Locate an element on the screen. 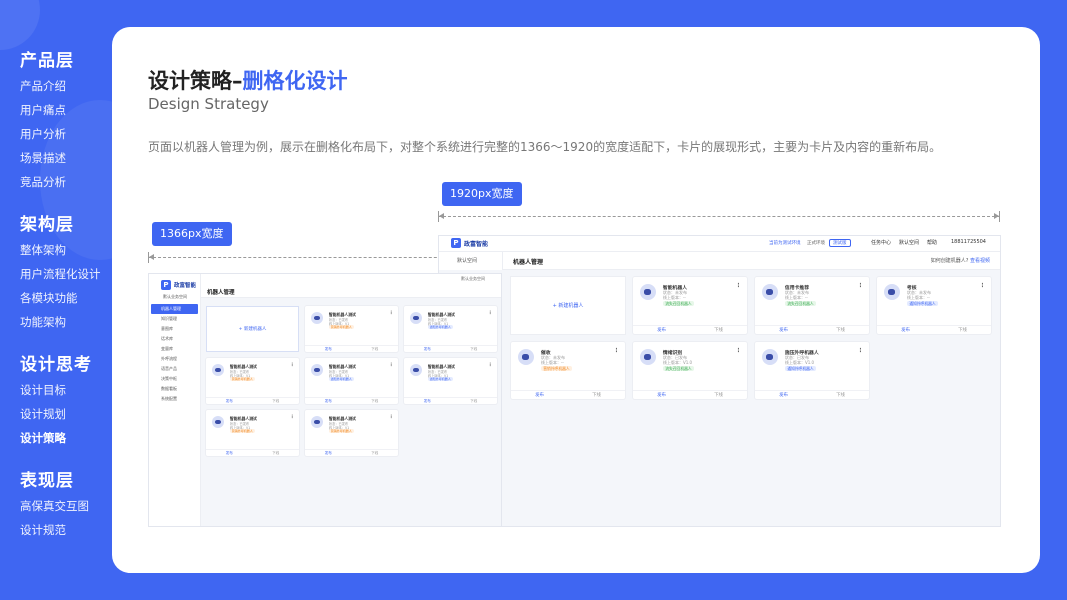 The height and width of the screenshot is (600, 1067). space-label: 默认空间 is located at coordinates (467, 261).